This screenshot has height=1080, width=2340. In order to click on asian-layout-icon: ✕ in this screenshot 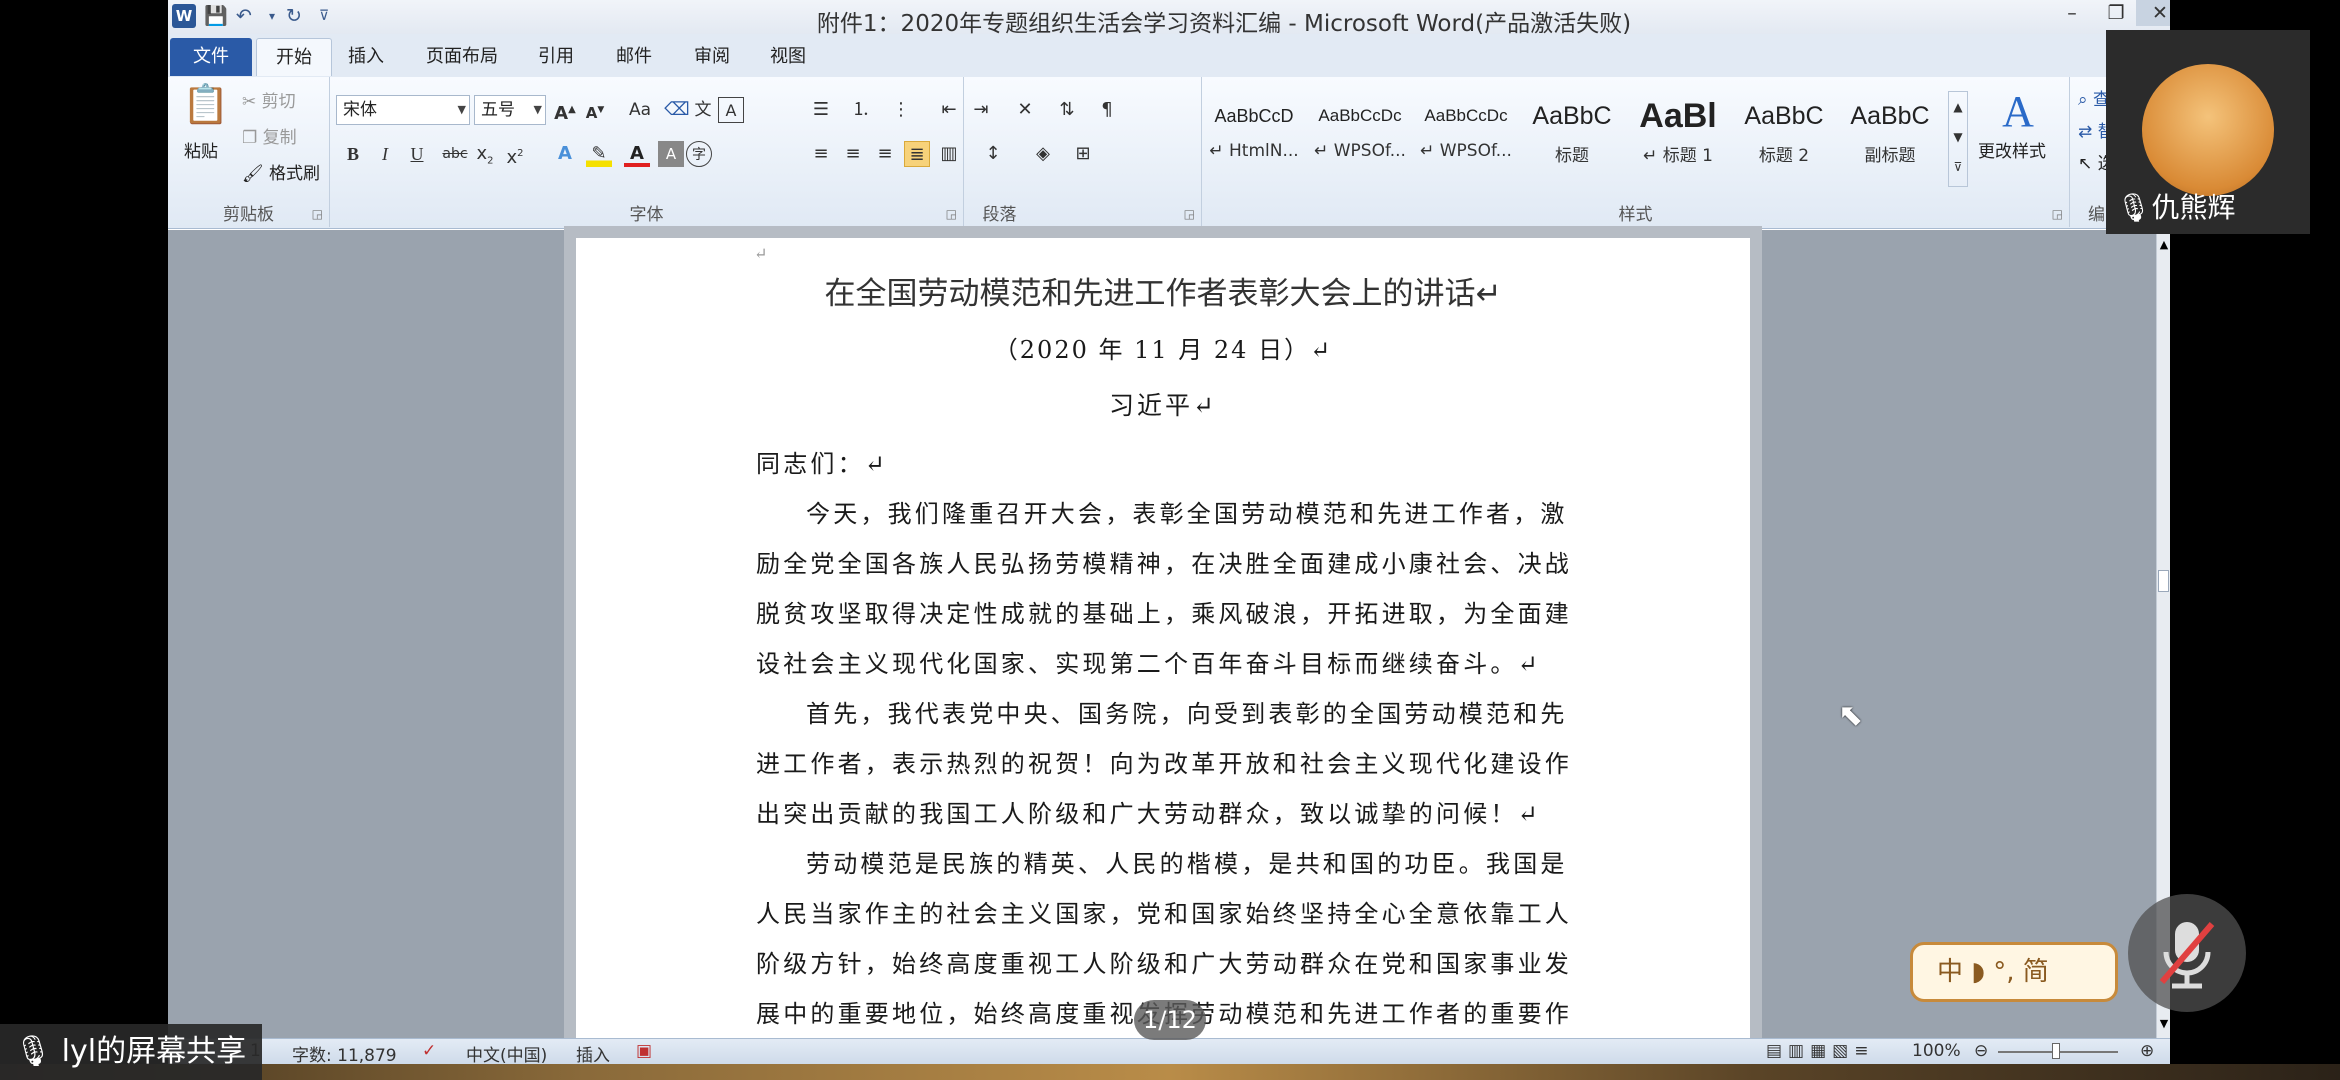, I will do `click(1025, 110)`.